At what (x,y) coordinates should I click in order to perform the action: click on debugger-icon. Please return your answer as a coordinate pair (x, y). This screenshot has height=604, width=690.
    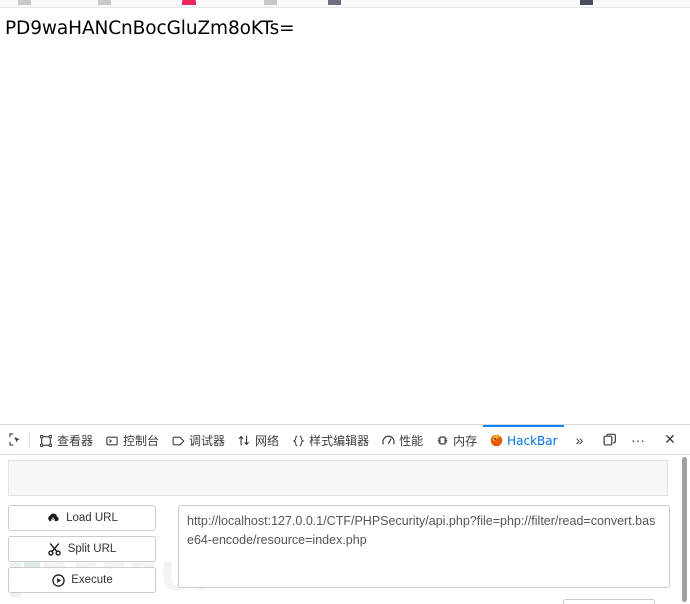
    Looking at the image, I should click on (178, 441).